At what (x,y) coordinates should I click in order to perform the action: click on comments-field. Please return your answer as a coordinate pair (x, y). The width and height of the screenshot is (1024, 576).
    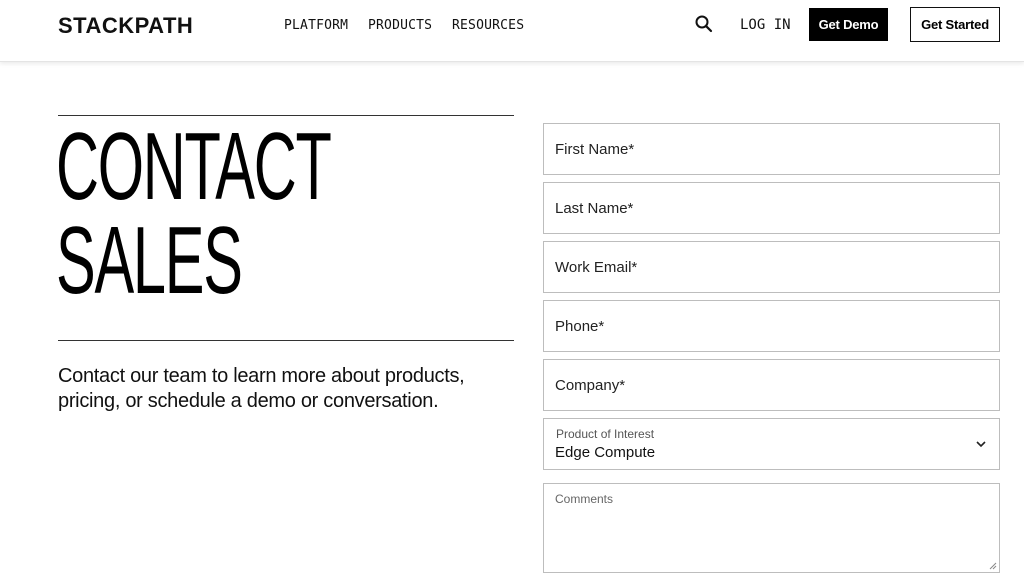
    Looking at the image, I should click on (771, 528).